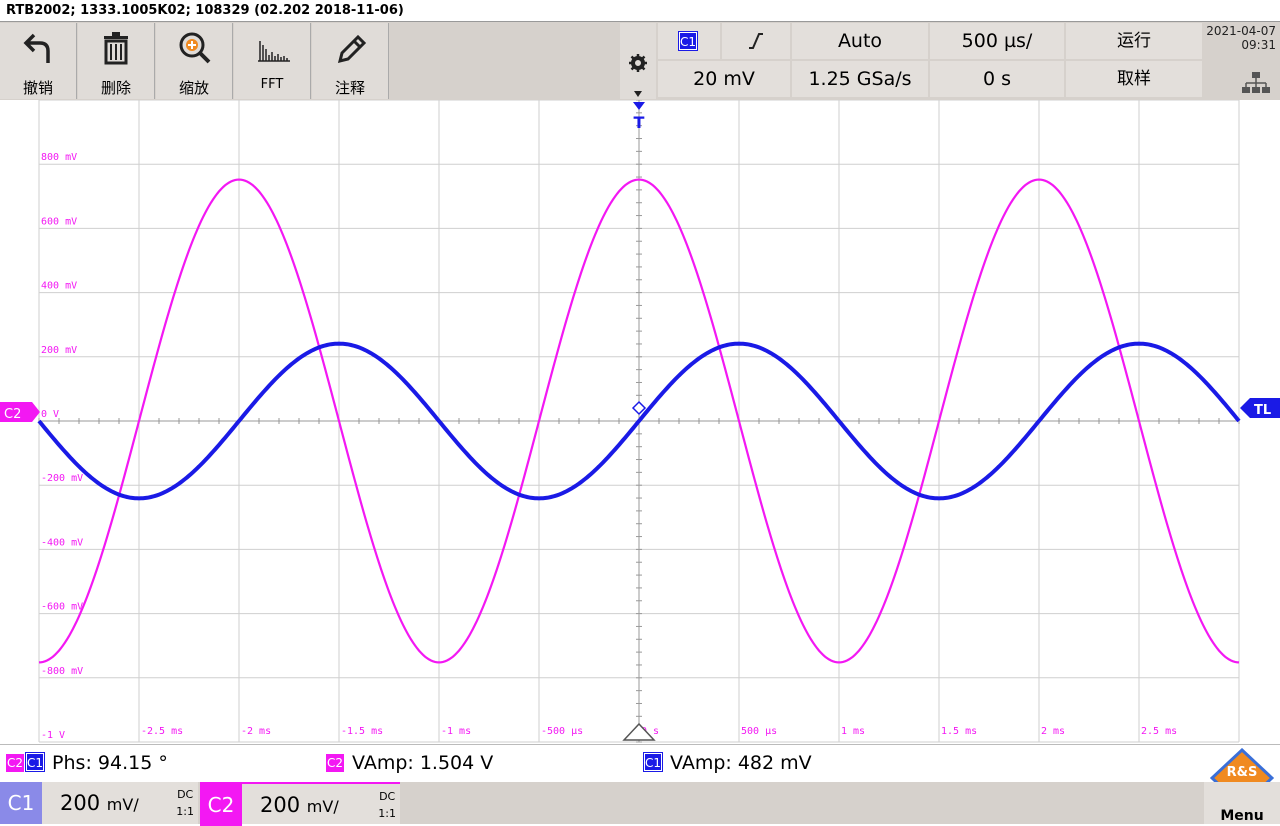 This screenshot has height=826, width=1280. Describe the element at coordinates (362, 731) in the screenshot. I see `x-axis-label: -1.5 ms` at that location.